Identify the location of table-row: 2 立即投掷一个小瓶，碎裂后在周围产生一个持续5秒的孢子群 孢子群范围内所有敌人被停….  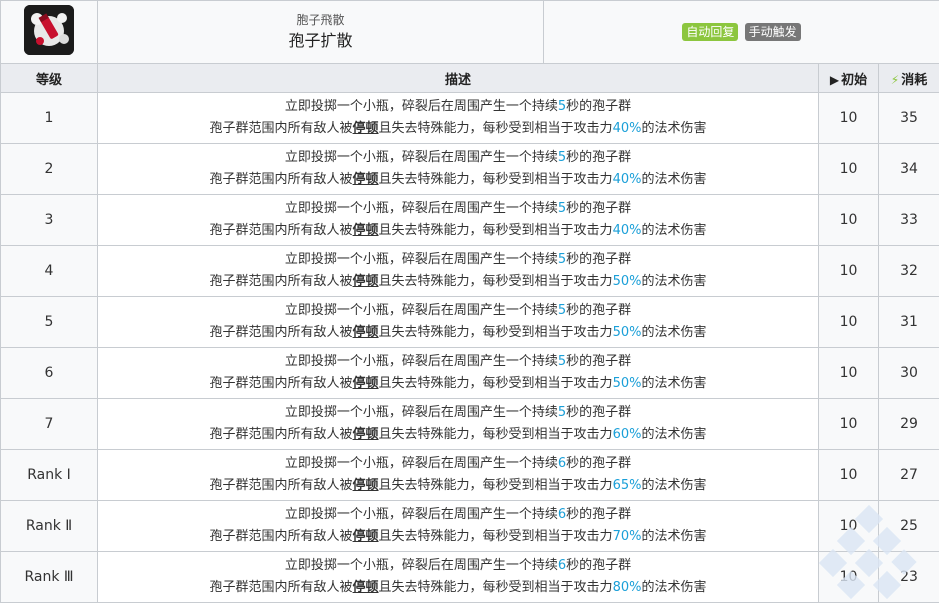
(469, 169).